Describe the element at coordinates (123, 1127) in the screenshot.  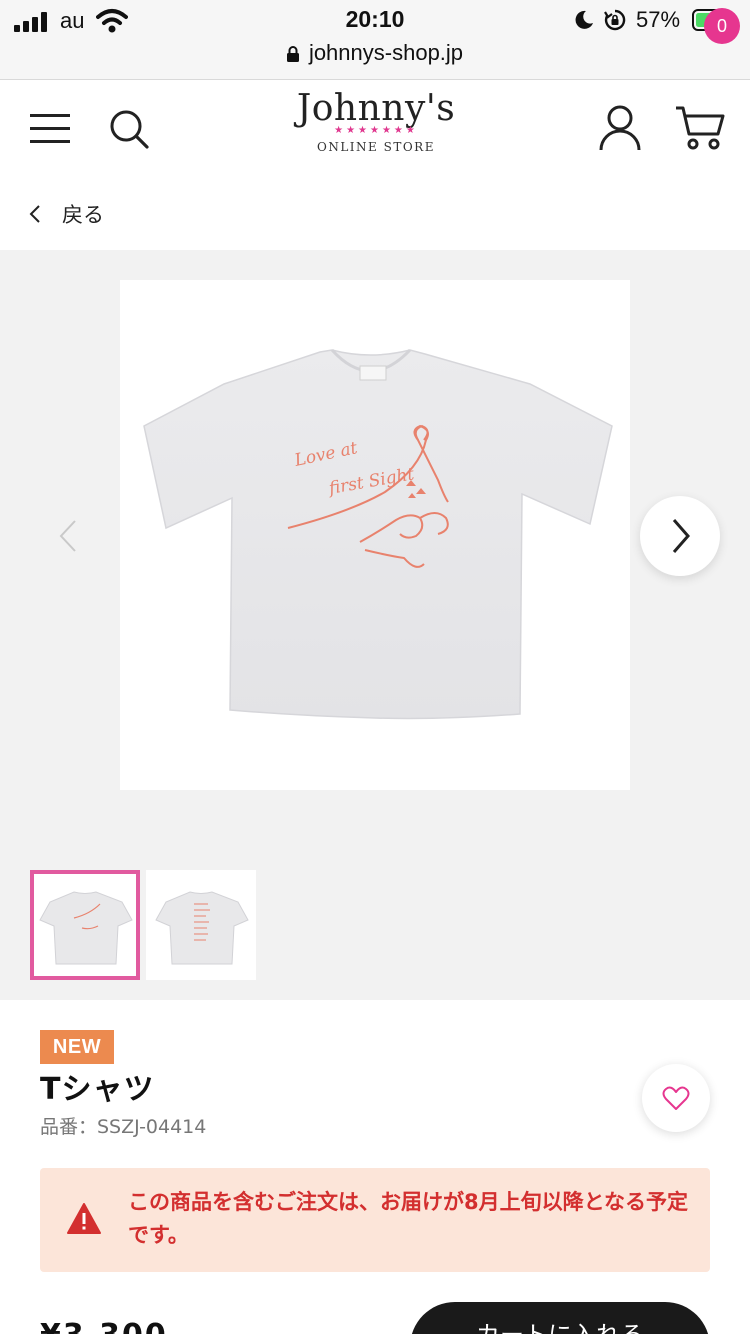
I see `product-code: 品番：SSZJ-04414` at that location.